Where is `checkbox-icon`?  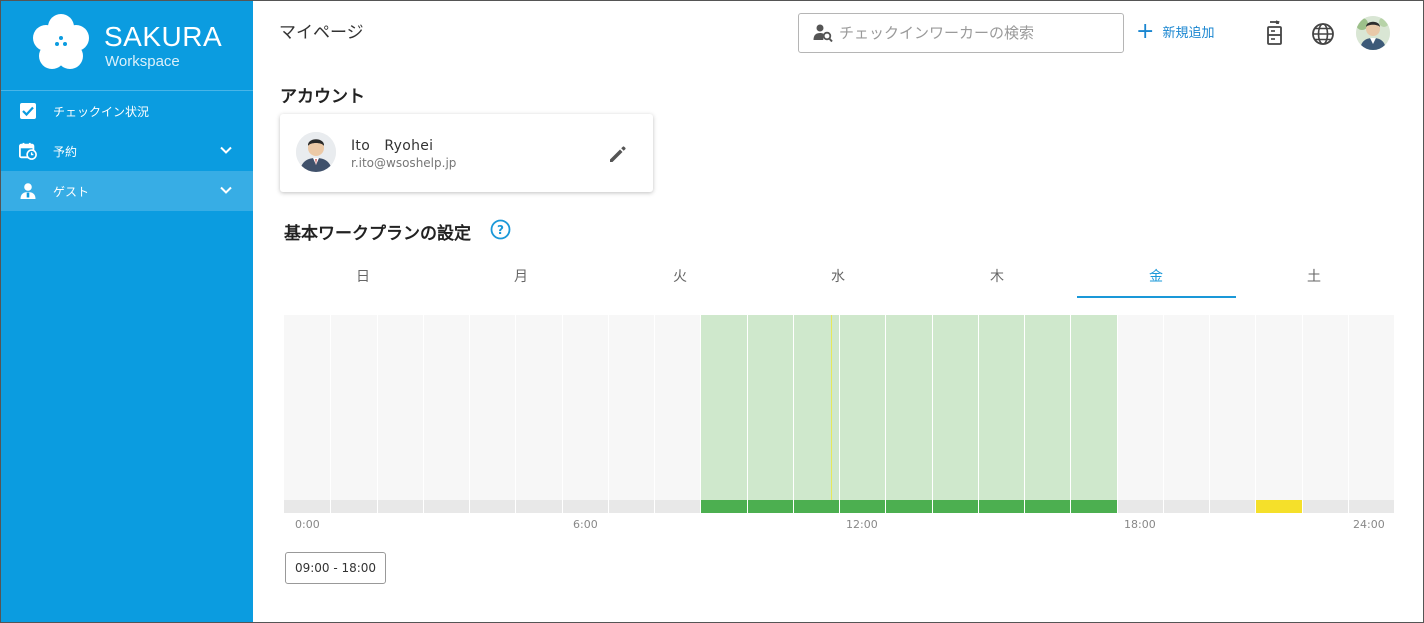 checkbox-icon is located at coordinates (28, 111).